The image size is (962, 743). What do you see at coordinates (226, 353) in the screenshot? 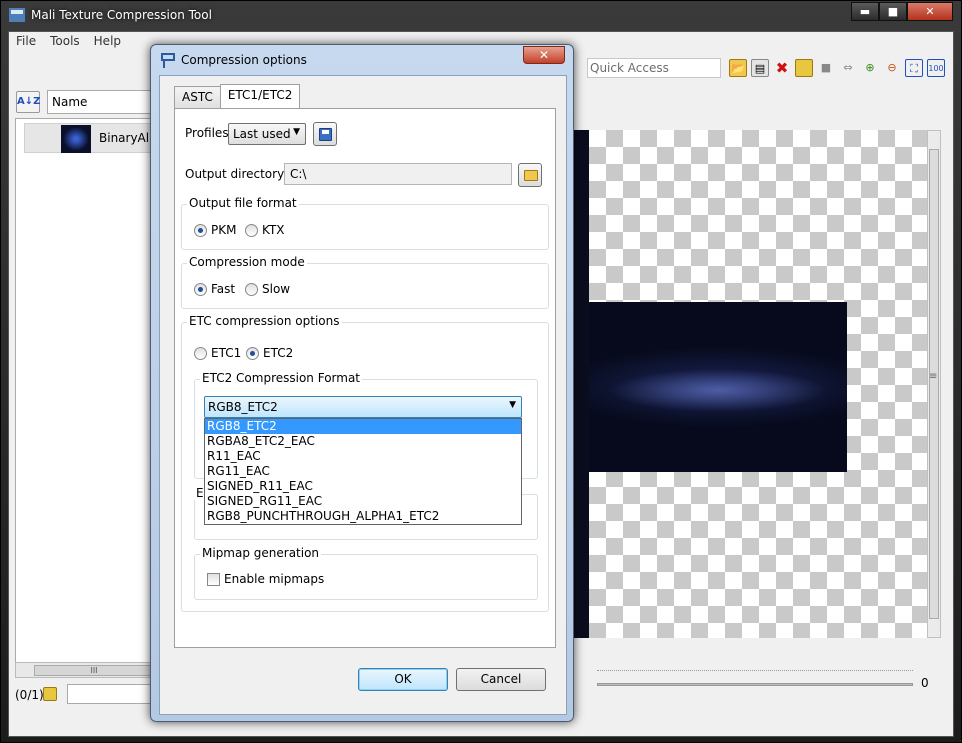
I see `radio-etc1-label: ETC1` at bounding box center [226, 353].